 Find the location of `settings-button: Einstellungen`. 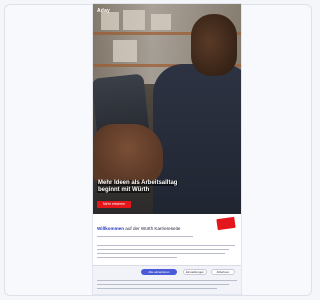

settings-button: Einstellungen is located at coordinates (195, 272).